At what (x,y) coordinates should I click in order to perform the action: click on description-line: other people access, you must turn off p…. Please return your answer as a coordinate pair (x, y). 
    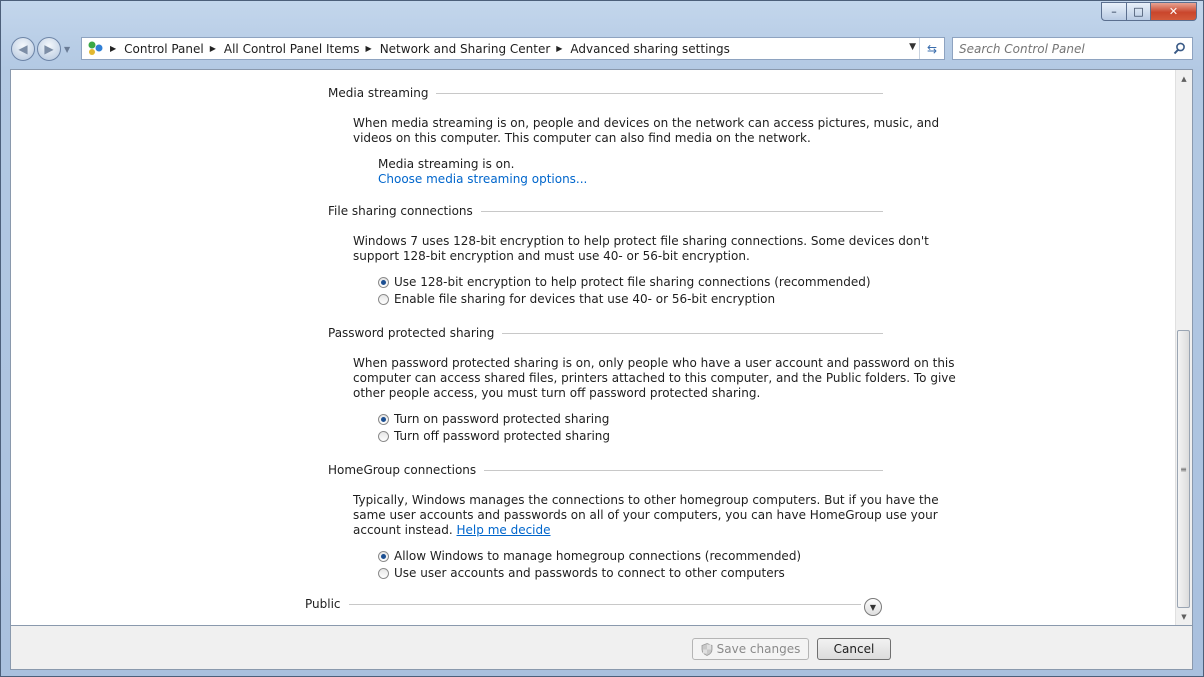
    Looking at the image, I should click on (557, 393).